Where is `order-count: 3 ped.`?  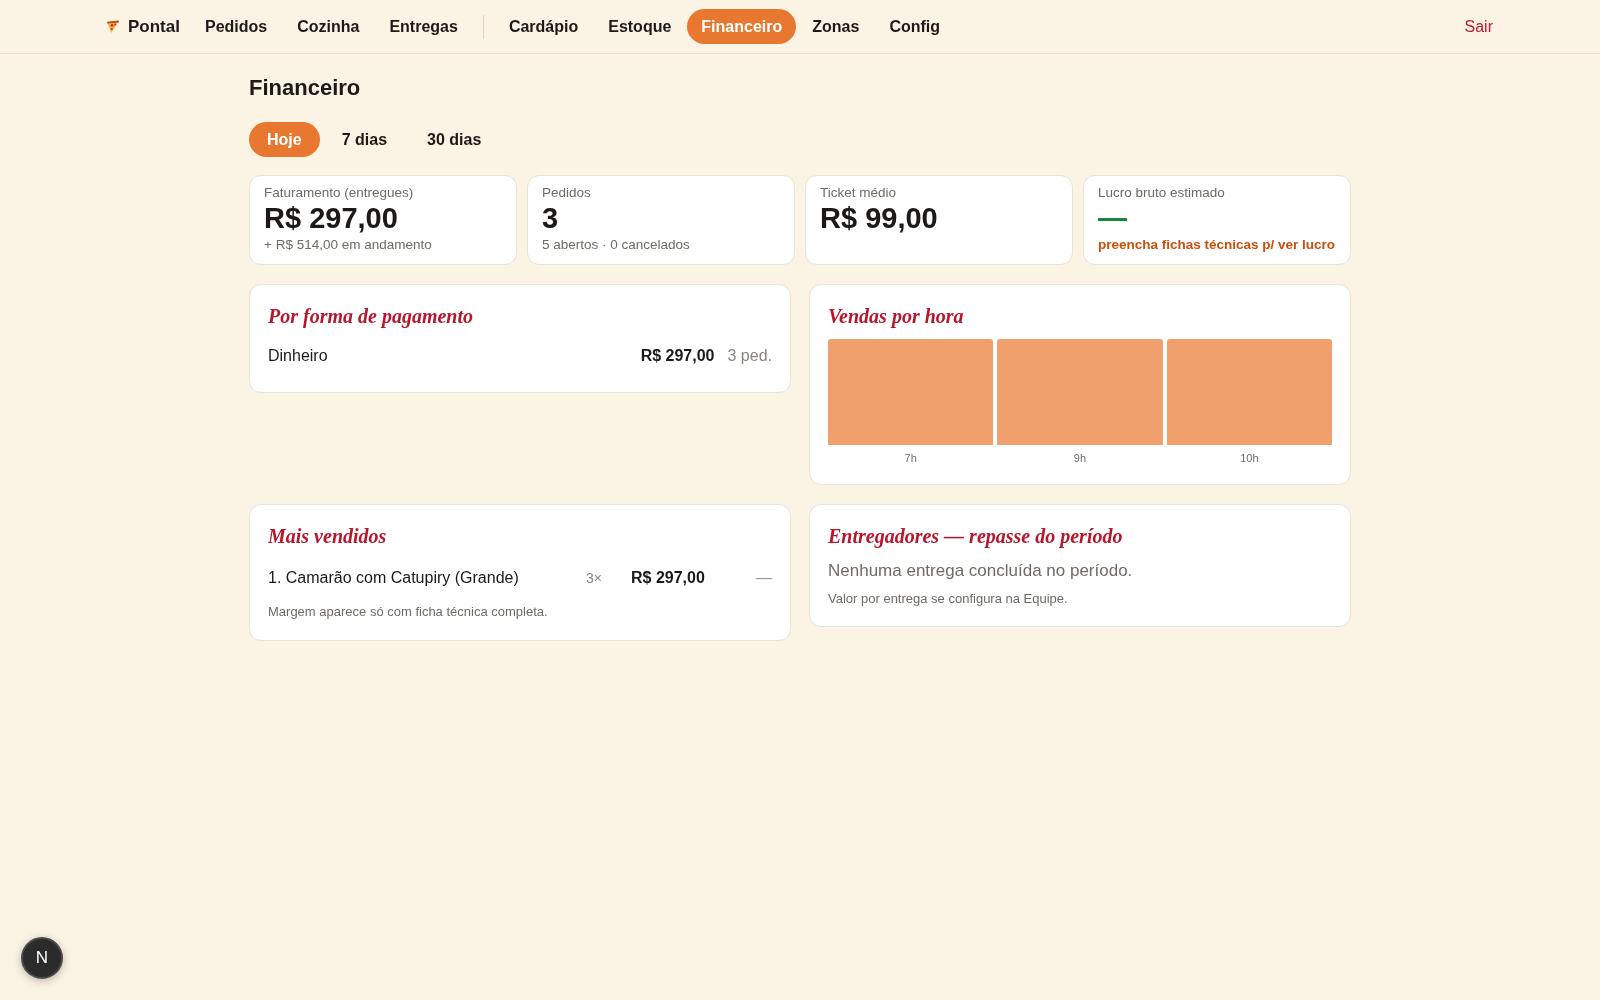
order-count: 3 ped. is located at coordinates (749, 356).